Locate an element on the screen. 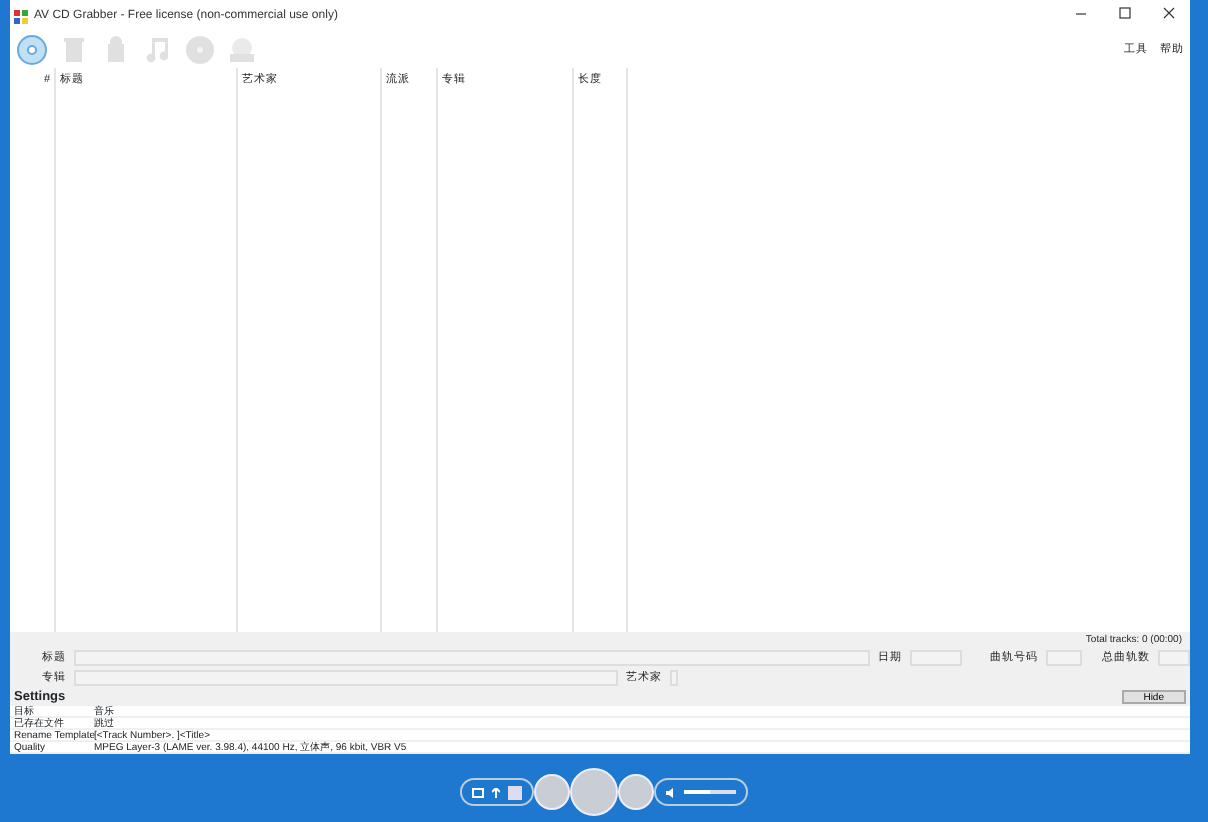 This screenshot has height=822, width=1208. speaker-icon is located at coordinates (671, 792).